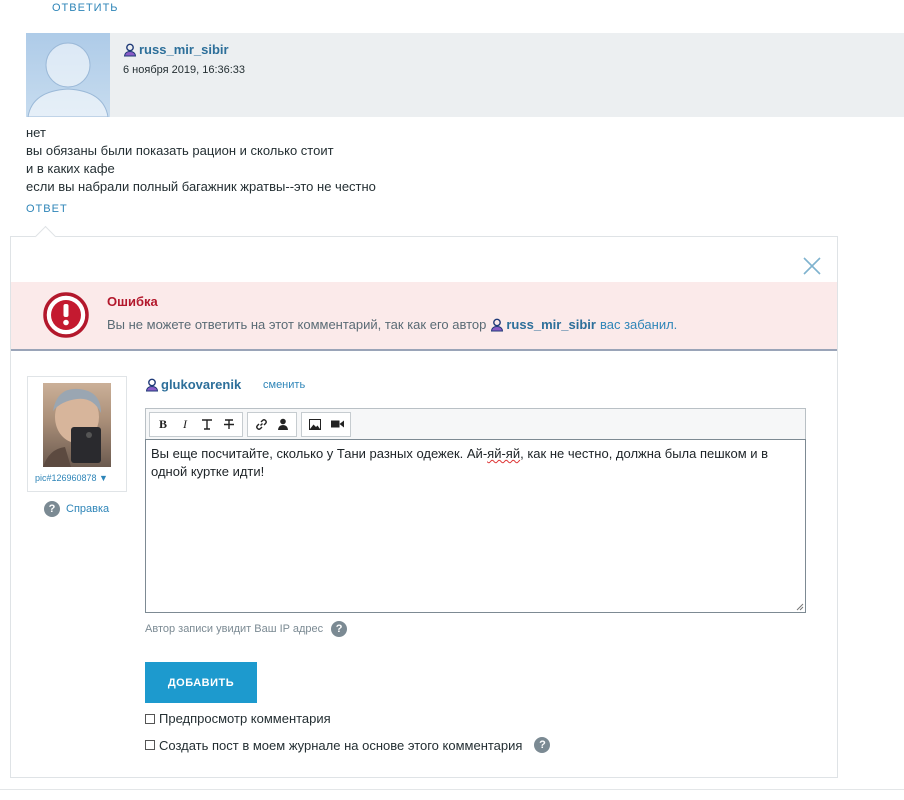 The height and width of the screenshot is (800, 904). What do you see at coordinates (71, 478) in the screenshot?
I see `userpic-dropdown: pic#126960878 ▼` at bounding box center [71, 478].